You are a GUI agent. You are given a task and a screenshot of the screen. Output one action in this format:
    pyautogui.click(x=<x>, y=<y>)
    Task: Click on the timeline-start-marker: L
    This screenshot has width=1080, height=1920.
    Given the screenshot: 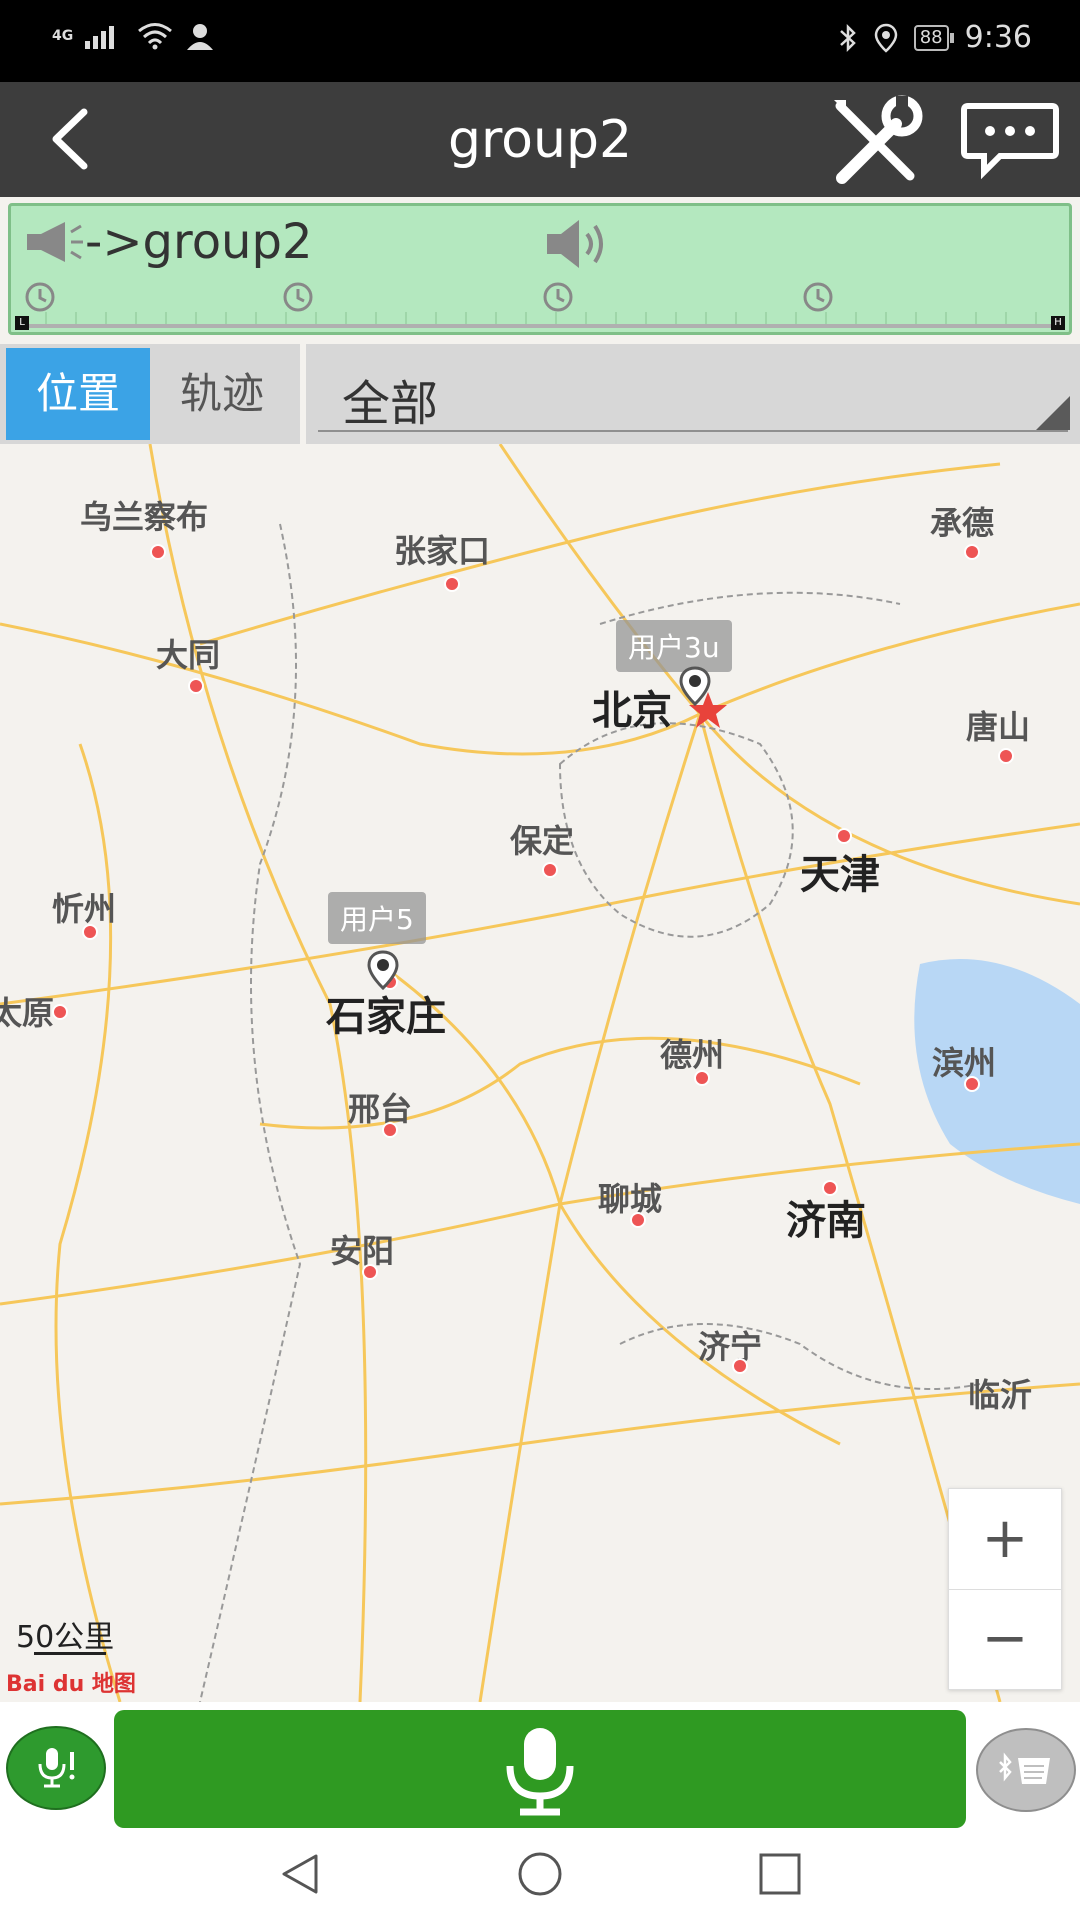 What is the action you would take?
    pyautogui.click(x=22, y=323)
    